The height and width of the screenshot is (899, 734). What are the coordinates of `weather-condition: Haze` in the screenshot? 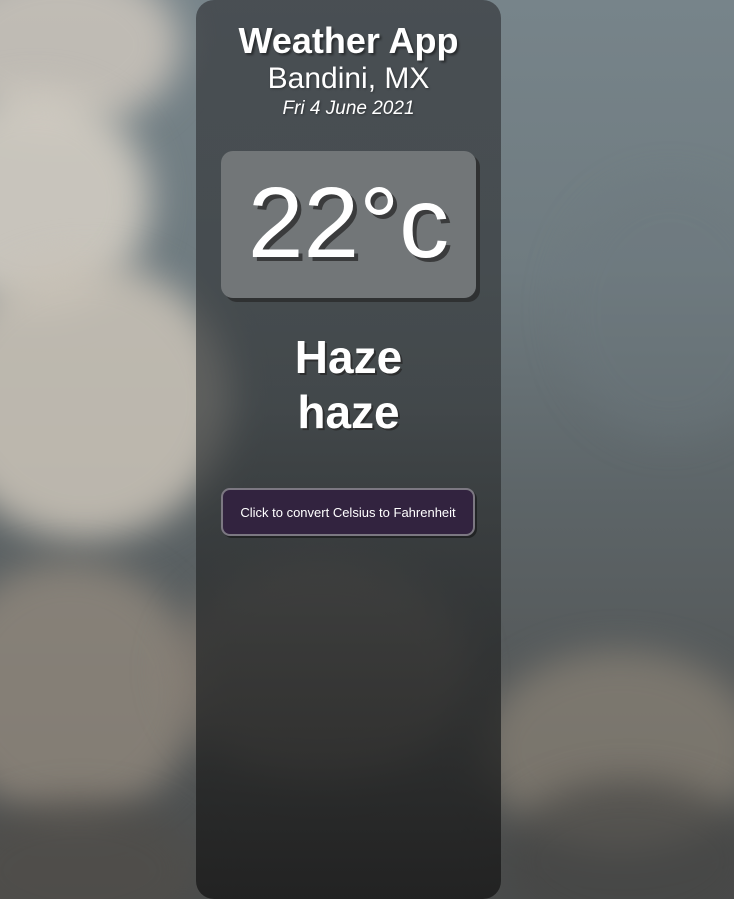 It's located at (348, 357).